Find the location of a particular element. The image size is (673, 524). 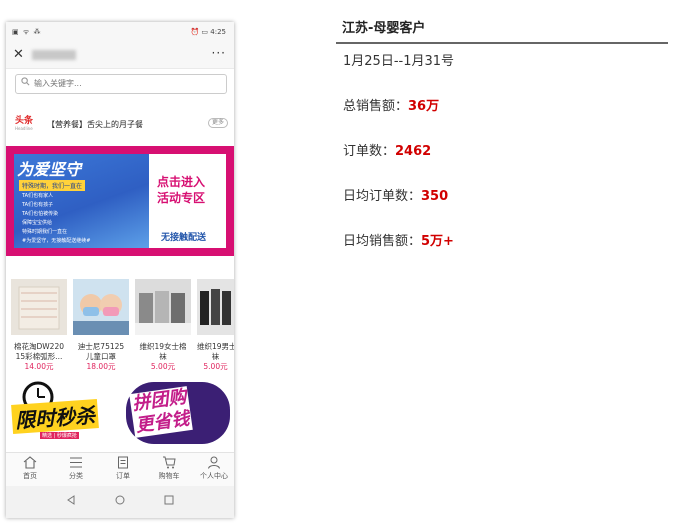

stat-orders: 订单数：2462 is located at coordinates (387, 149).